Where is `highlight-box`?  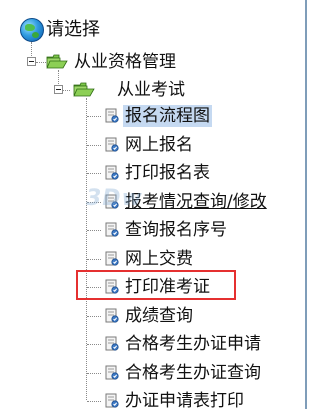
highlight-box is located at coordinates (156, 285).